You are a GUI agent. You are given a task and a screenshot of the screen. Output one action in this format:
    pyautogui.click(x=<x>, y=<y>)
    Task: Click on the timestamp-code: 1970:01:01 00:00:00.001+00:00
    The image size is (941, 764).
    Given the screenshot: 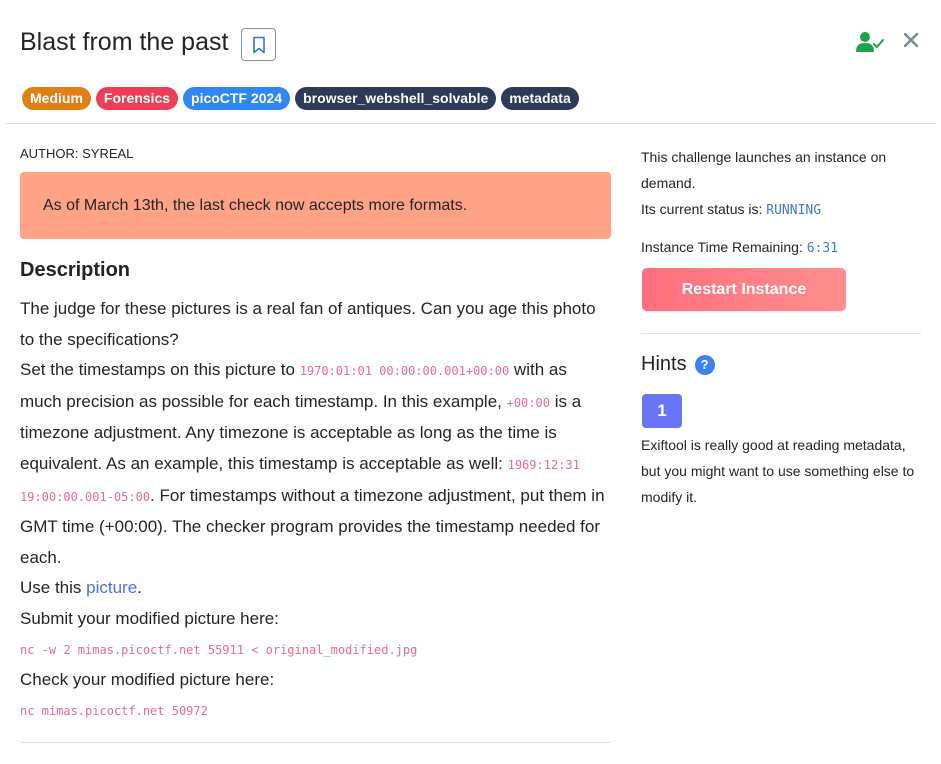 What is the action you would take?
    pyautogui.click(x=404, y=371)
    